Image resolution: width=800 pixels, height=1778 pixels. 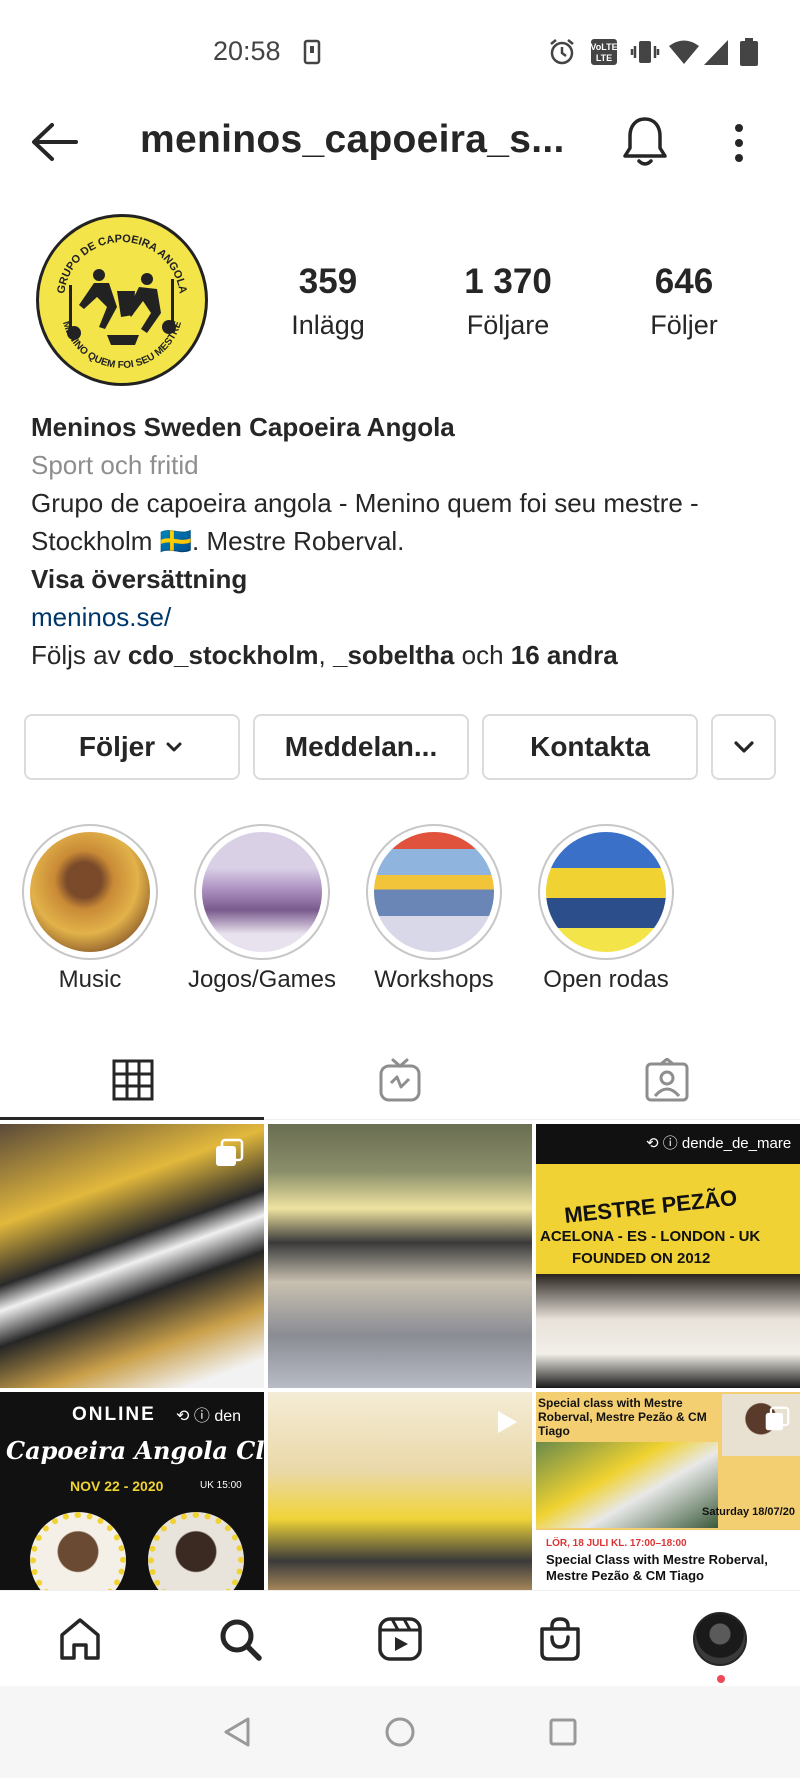 What do you see at coordinates (243, 427) in the screenshot?
I see `profile-display-name: Meninos Sweden Capoeira Angola` at bounding box center [243, 427].